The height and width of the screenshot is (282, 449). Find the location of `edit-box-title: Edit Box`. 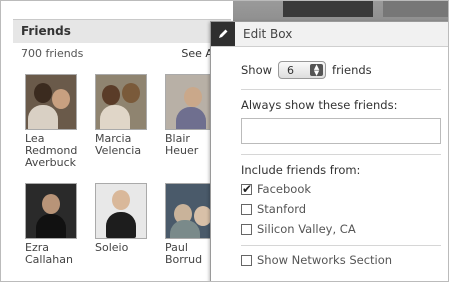

edit-box-title: Edit Box is located at coordinates (268, 34).